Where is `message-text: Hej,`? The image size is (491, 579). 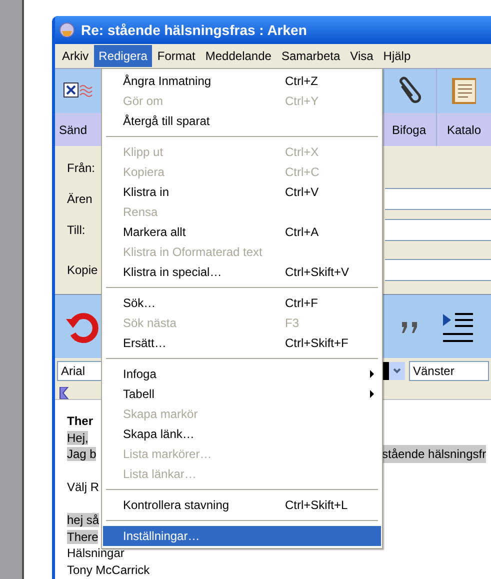
message-text: Hej, is located at coordinates (77, 437).